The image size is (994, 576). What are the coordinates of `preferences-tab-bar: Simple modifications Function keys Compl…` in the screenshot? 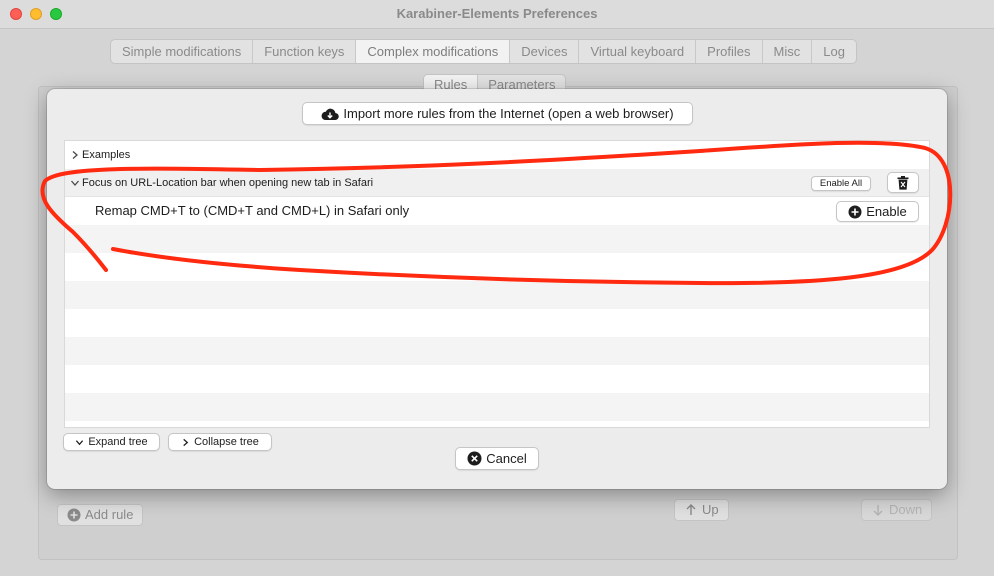 It's located at (483, 51).